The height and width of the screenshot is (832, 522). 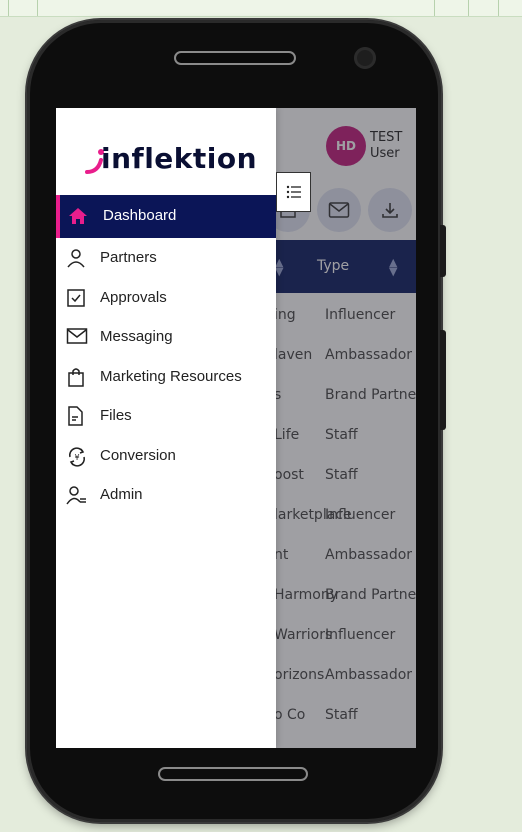 What do you see at coordinates (76, 379) in the screenshot?
I see `shopping-bag-icon` at bounding box center [76, 379].